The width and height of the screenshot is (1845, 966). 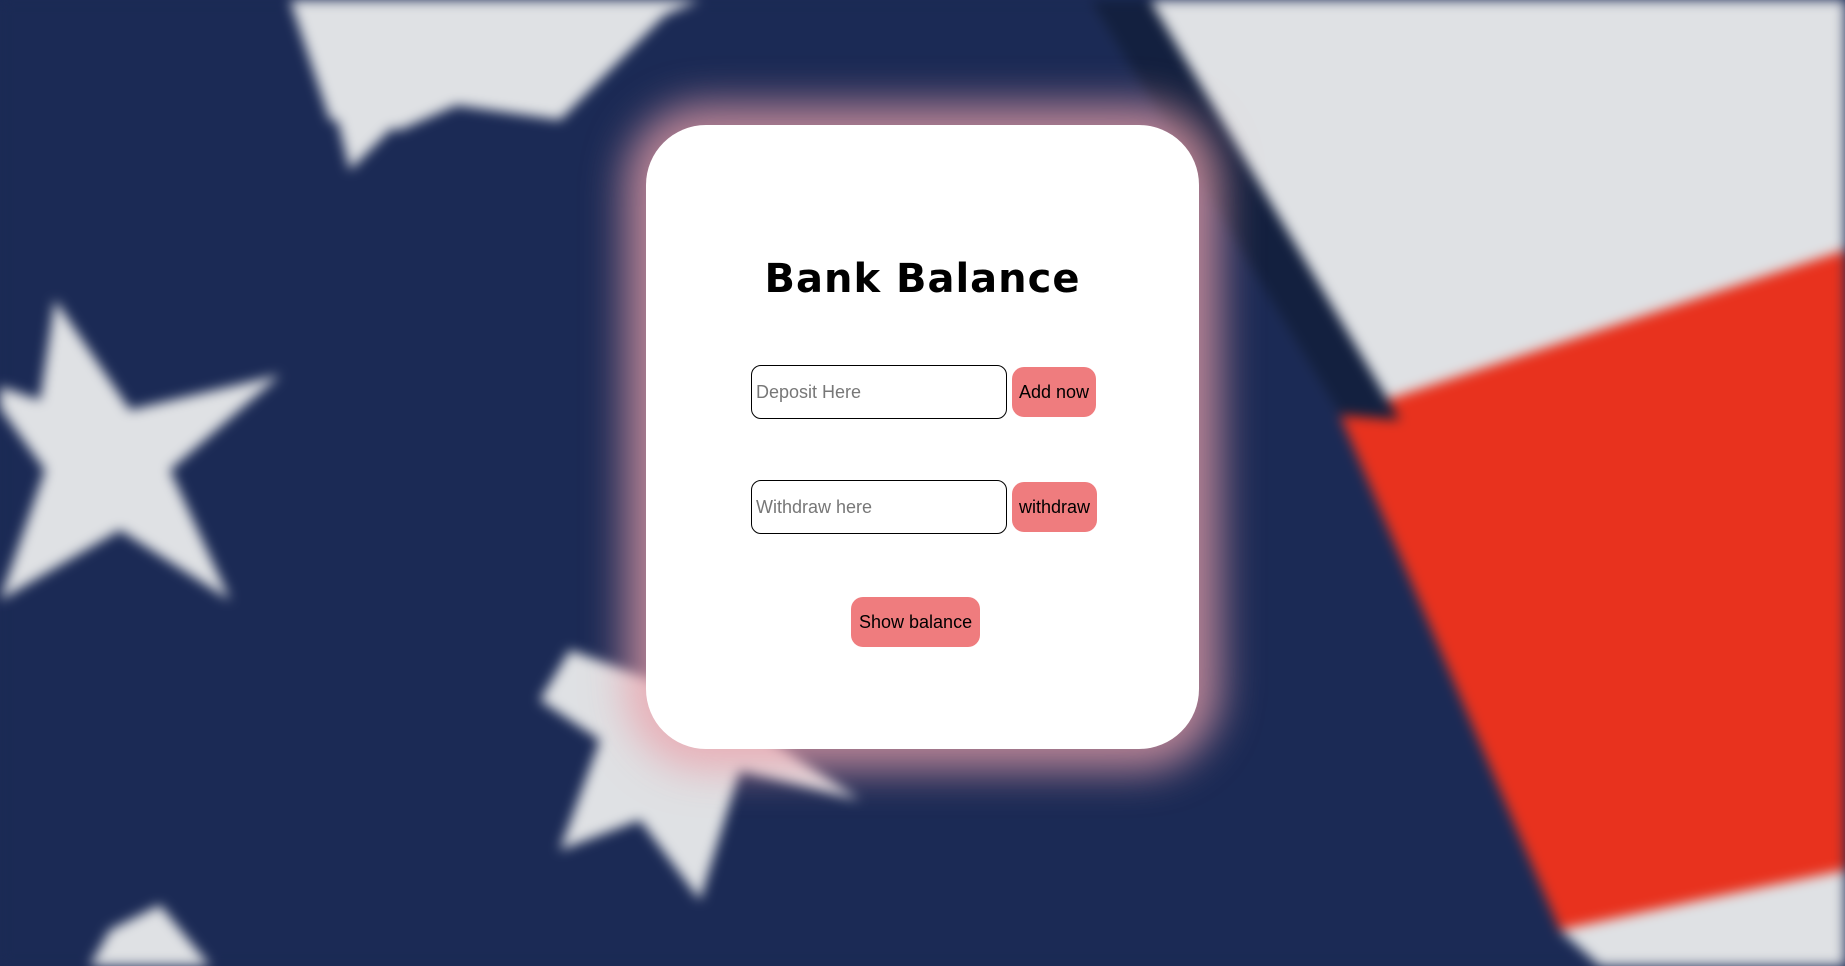 I want to click on page-title: Bank Balance, so click(x=922, y=279).